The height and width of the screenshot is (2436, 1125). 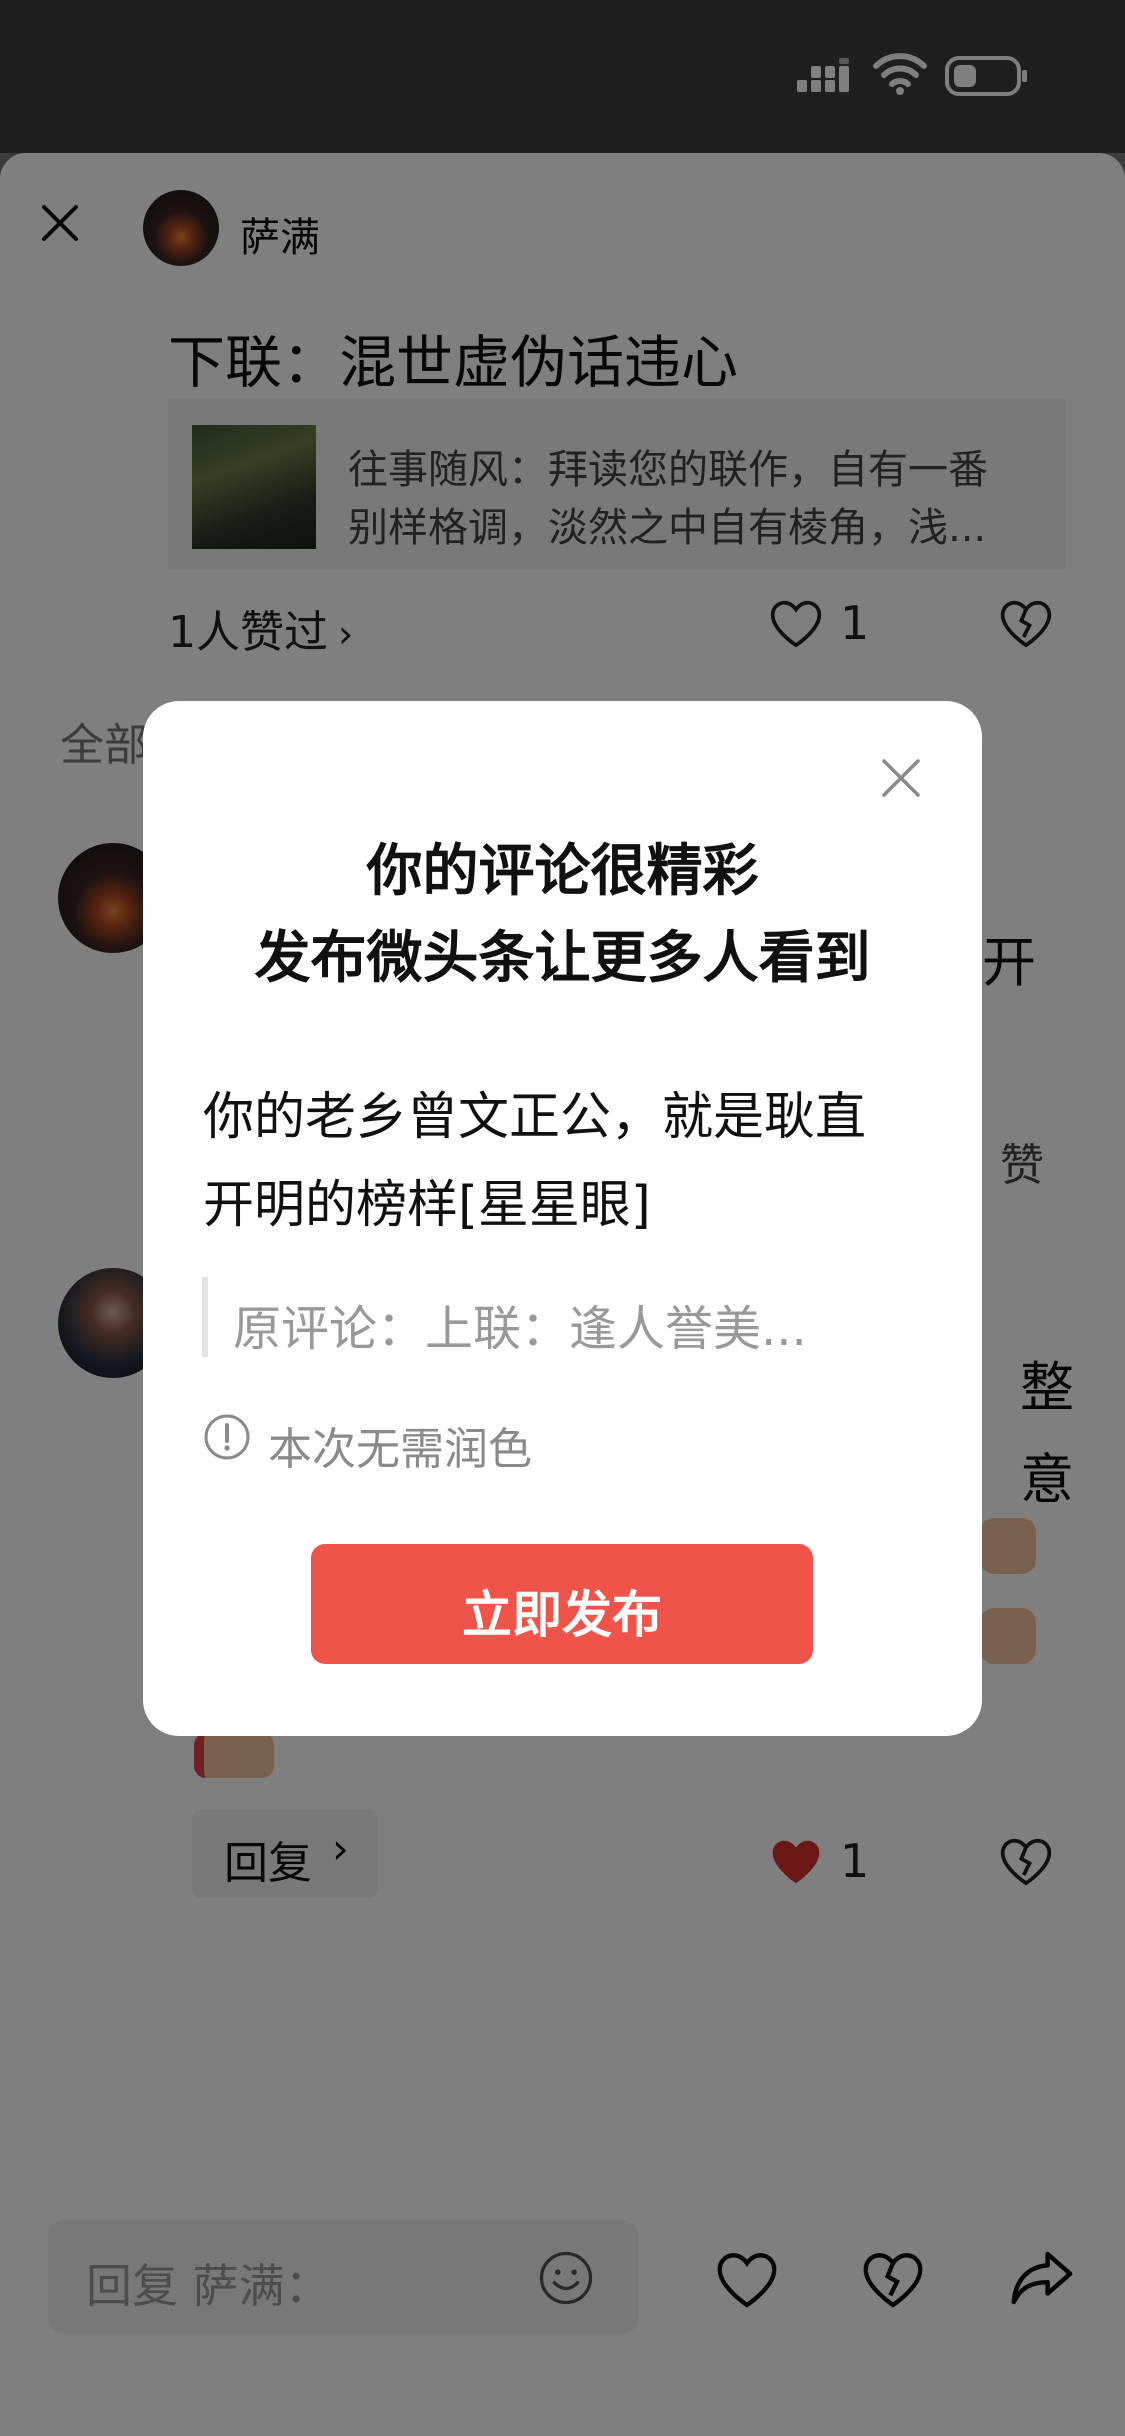 I want to click on dialog-title-line-1: 你的评论很精彩, so click(x=562, y=871).